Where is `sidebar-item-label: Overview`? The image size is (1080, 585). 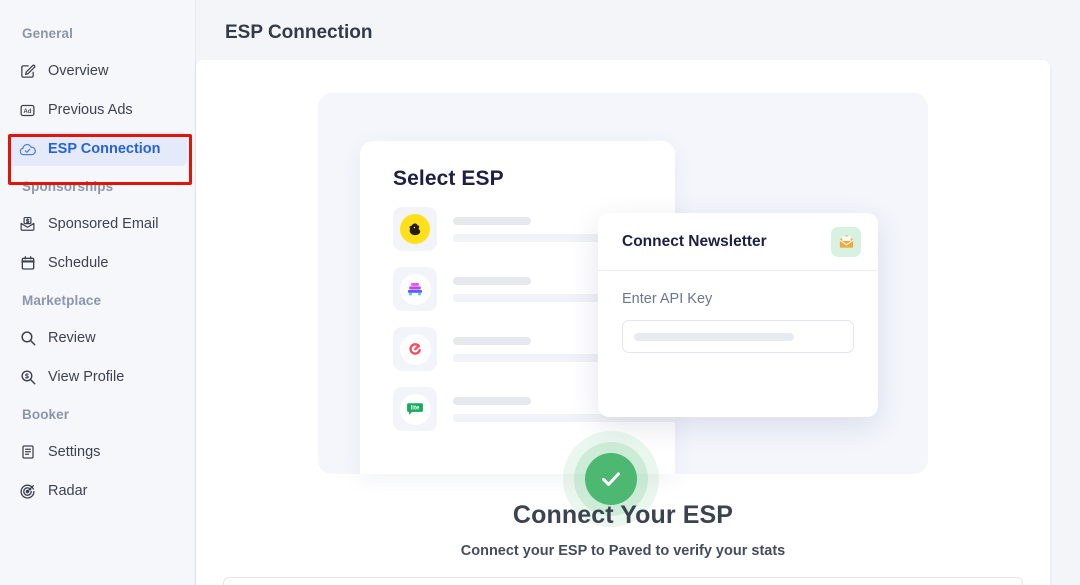 sidebar-item-label: Overview is located at coordinates (78, 71).